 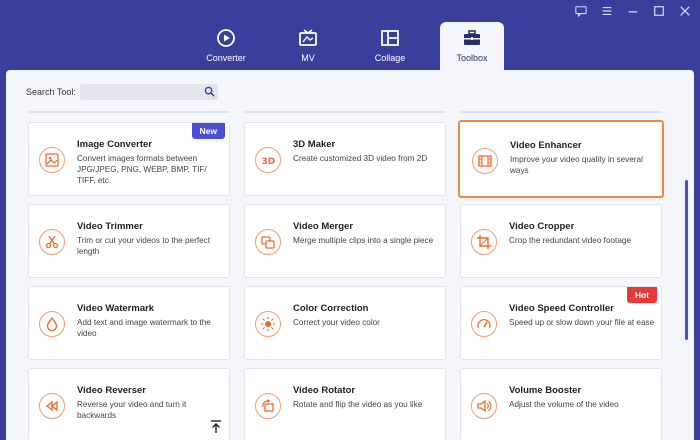 I want to click on speedometer-icon, so click(x=484, y=323).